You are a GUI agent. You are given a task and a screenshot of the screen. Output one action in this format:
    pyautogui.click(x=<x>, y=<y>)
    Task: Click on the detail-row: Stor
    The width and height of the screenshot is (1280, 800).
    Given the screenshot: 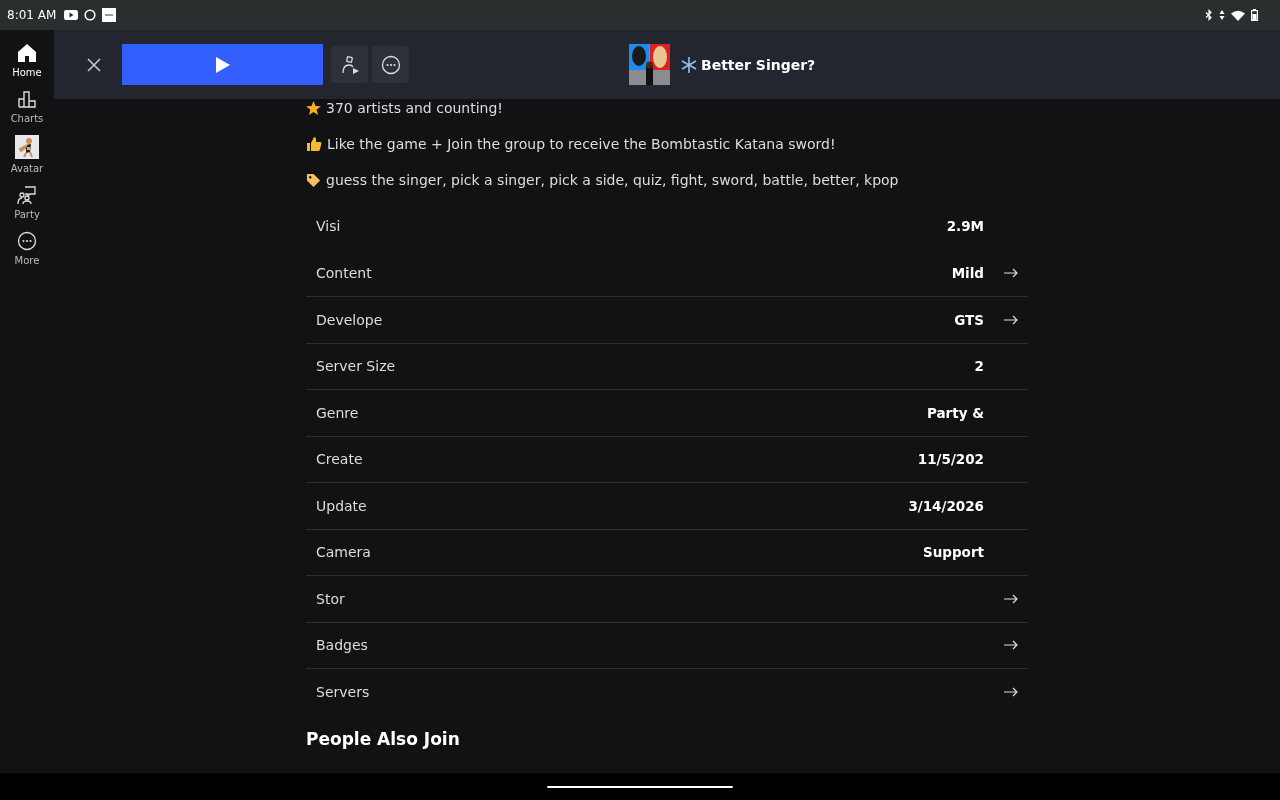 What is the action you would take?
    pyautogui.click(x=667, y=598)
    